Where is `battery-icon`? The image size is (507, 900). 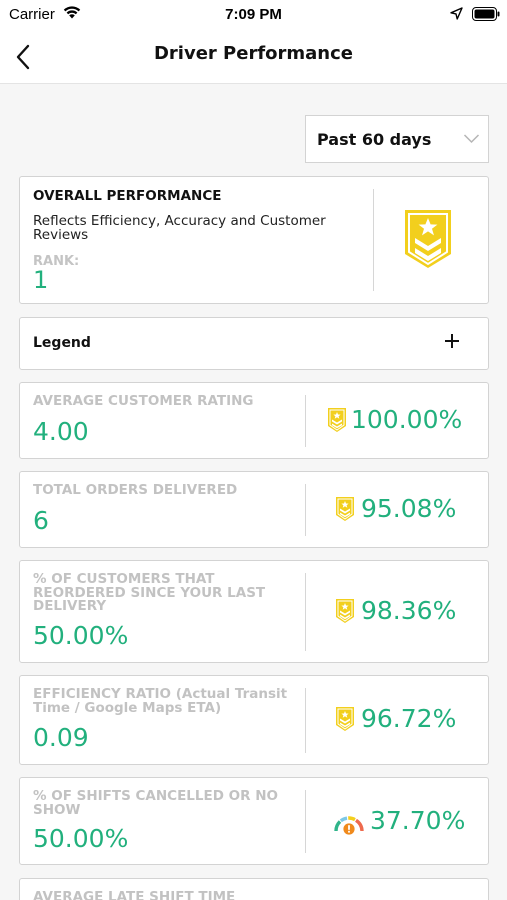
battery-icon is located at coordinates (486, 14).